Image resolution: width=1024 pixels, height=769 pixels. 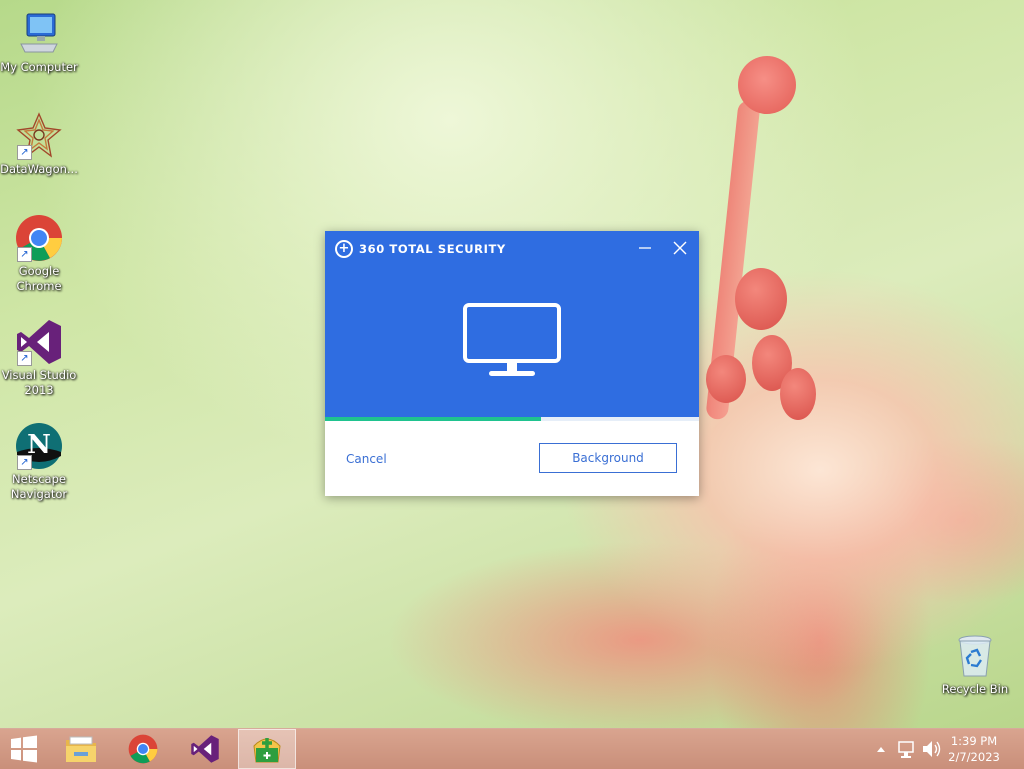 What do you see at coordinates (975, 689) in the screenshot?
I see `desktop-icon-label: Recycle Bin` at bounding box center [975, 689].